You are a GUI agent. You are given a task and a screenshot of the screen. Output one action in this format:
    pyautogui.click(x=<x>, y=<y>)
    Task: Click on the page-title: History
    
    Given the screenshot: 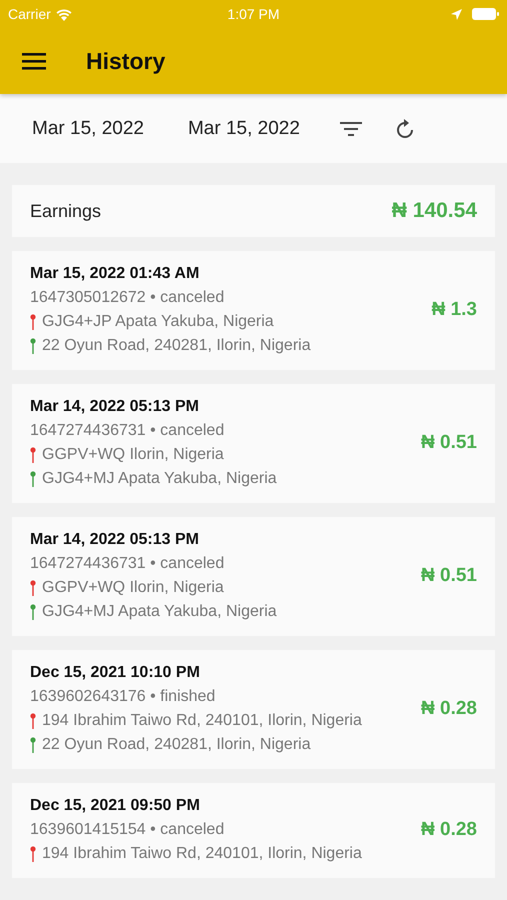 What is the action you would take?
    pyautogui.click(x=126, y=61)
    